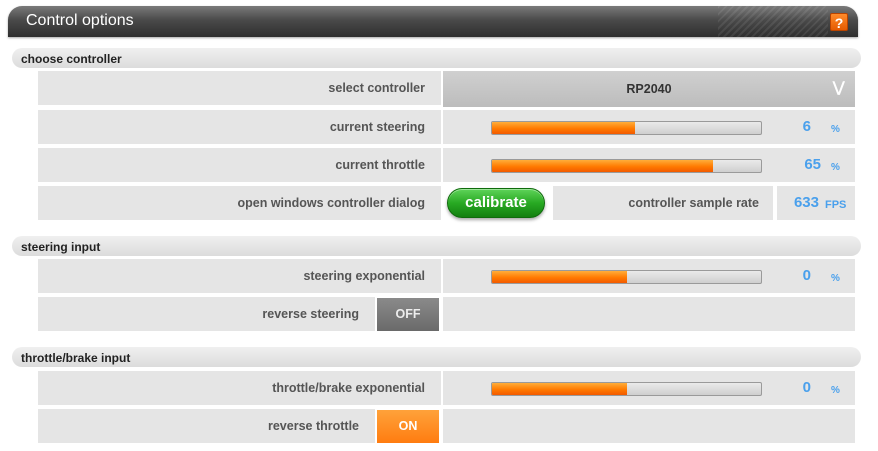 The height and width of the screenshot is (451, 878). I want to click on reverse-throttle-row: reverse throttle ON, so click(446, 426).